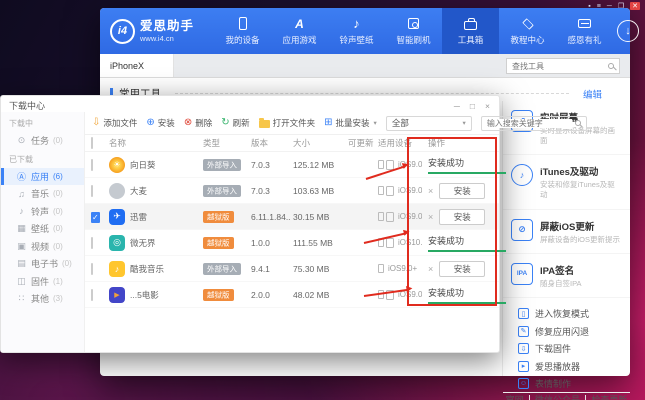 This screenshot has width=645, height=400. What do you see at coordinates (553, 384) in the screenshot?
I see `link-label: 表情制作` at bounding box center [553, 384].